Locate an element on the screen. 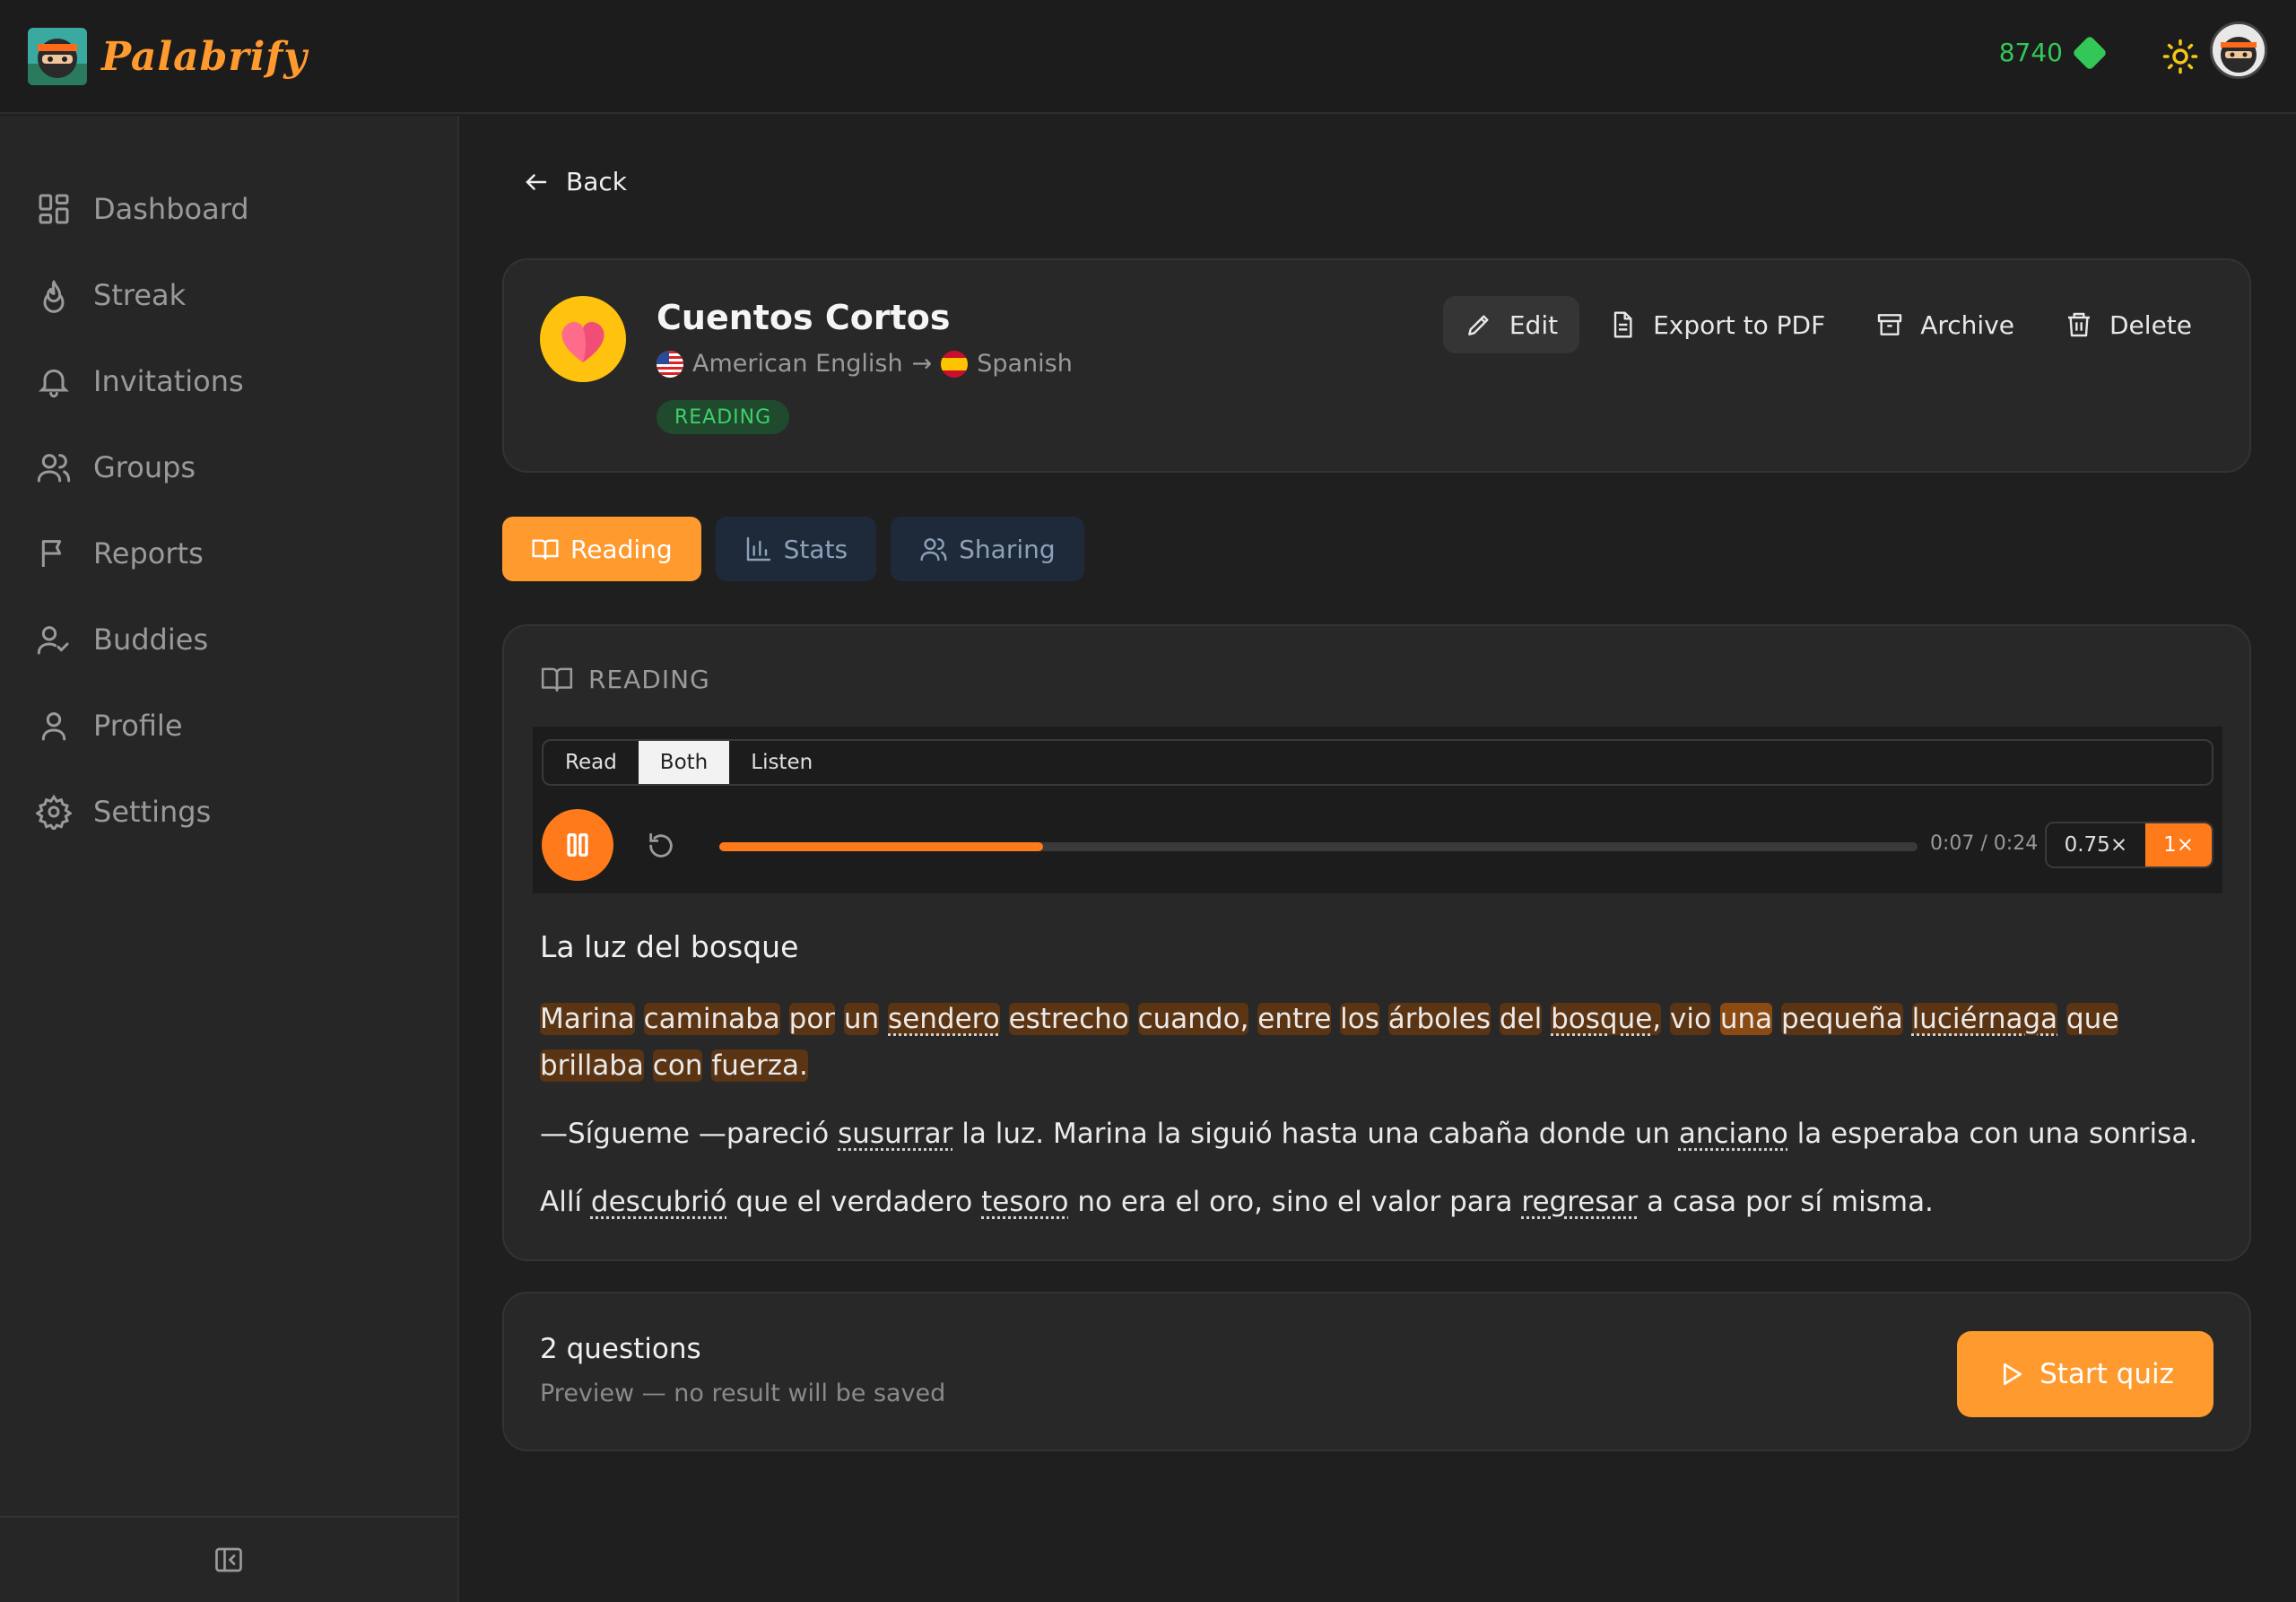  start-quiz-label: Start quiz is located at coordinates (2106, 1374).